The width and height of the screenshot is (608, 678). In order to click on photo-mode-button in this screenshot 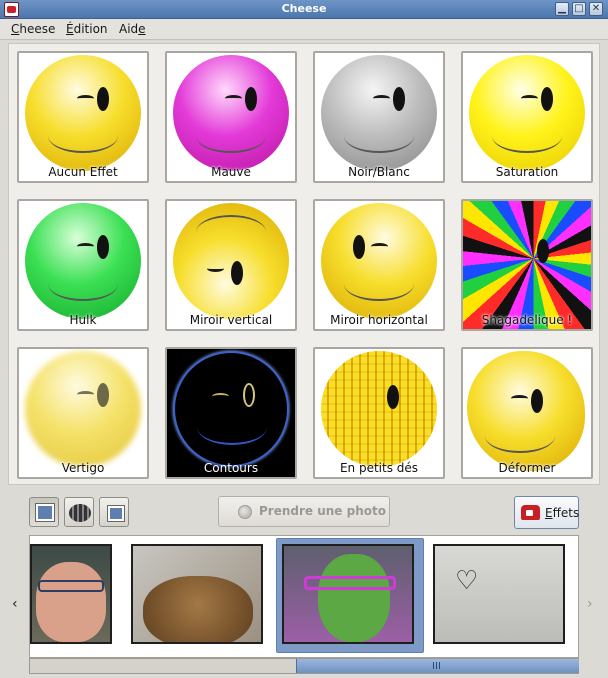, I will do `click(44, 512)`.